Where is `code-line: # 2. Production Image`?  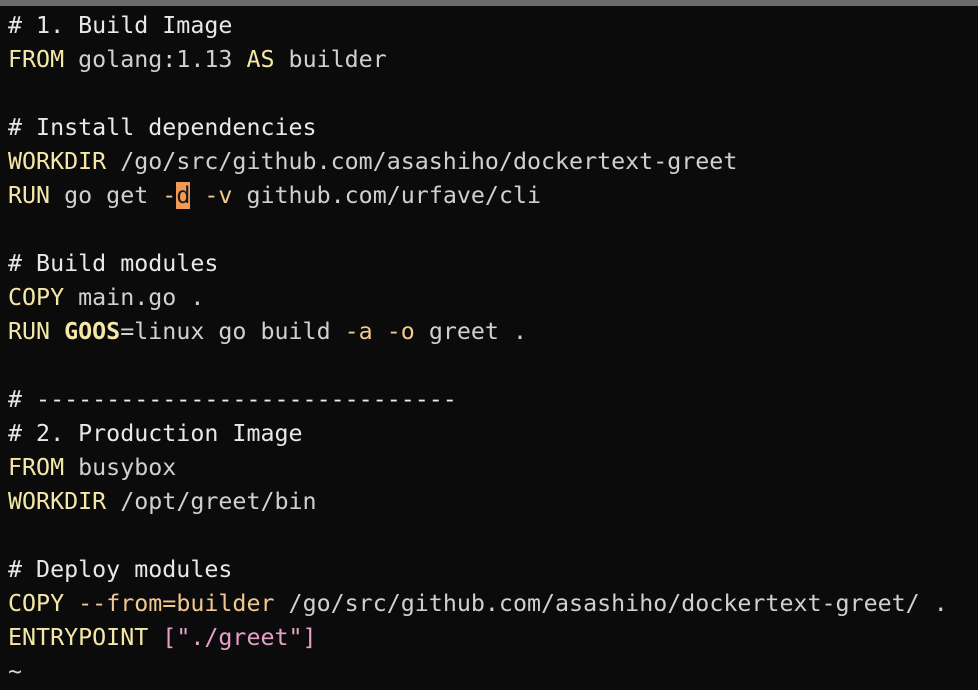
code-line: # 2. Production Image is located at coordinates (155, 434).